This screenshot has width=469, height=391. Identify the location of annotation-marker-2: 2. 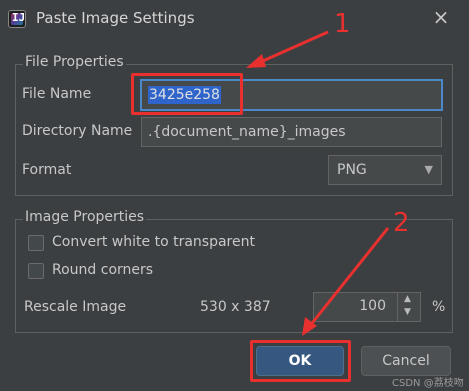
(401, 223).